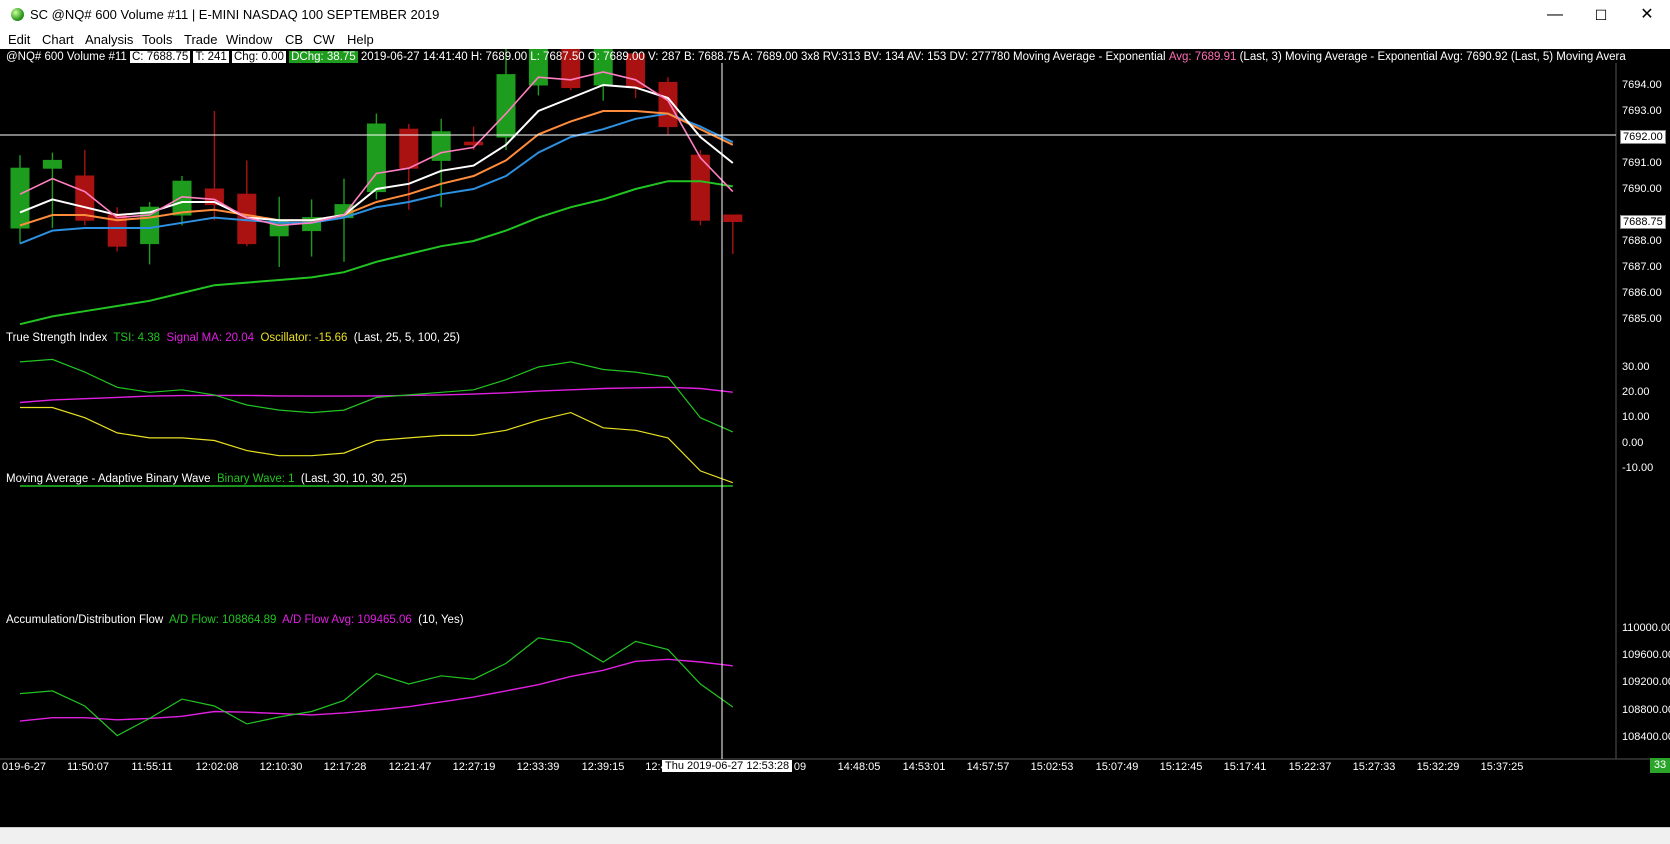 This screenshot has height=844, width=1670. What do you see at coordinates (1633, 443) in the screenshot?
I see `tsi-tick: 0.00` at bounding box center [1633, 443].